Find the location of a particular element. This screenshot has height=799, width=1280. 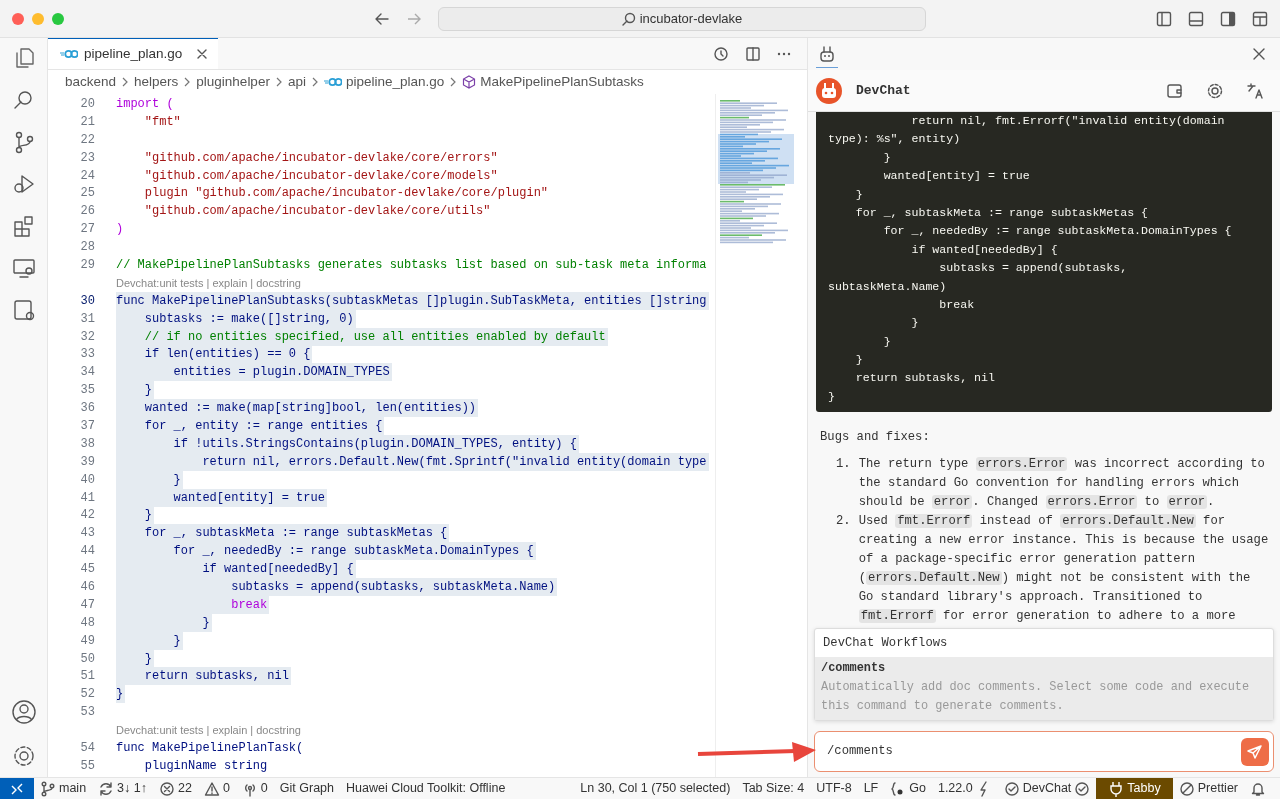

line-number: 34 is located at coordinates (87, 373).